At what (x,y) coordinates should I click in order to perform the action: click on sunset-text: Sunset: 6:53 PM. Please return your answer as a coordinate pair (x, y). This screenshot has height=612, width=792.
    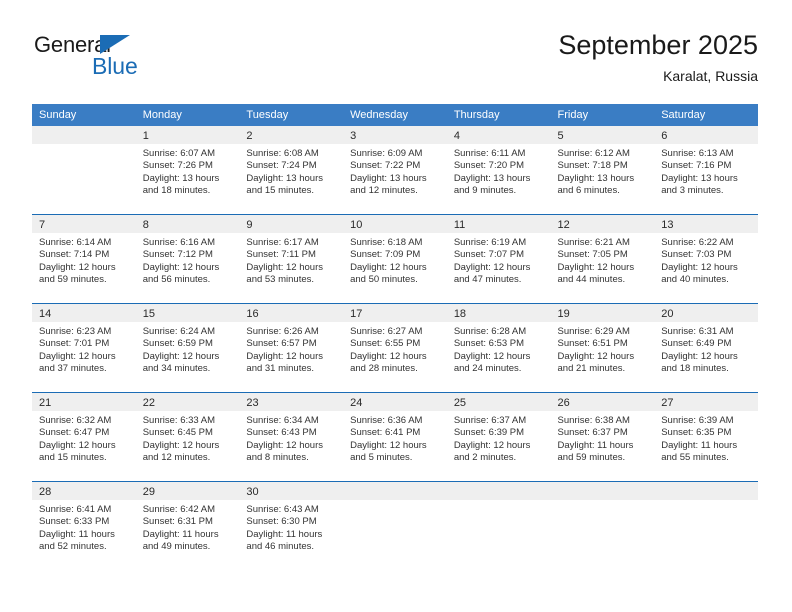
    Looking at the image, I should click on (489, 344).